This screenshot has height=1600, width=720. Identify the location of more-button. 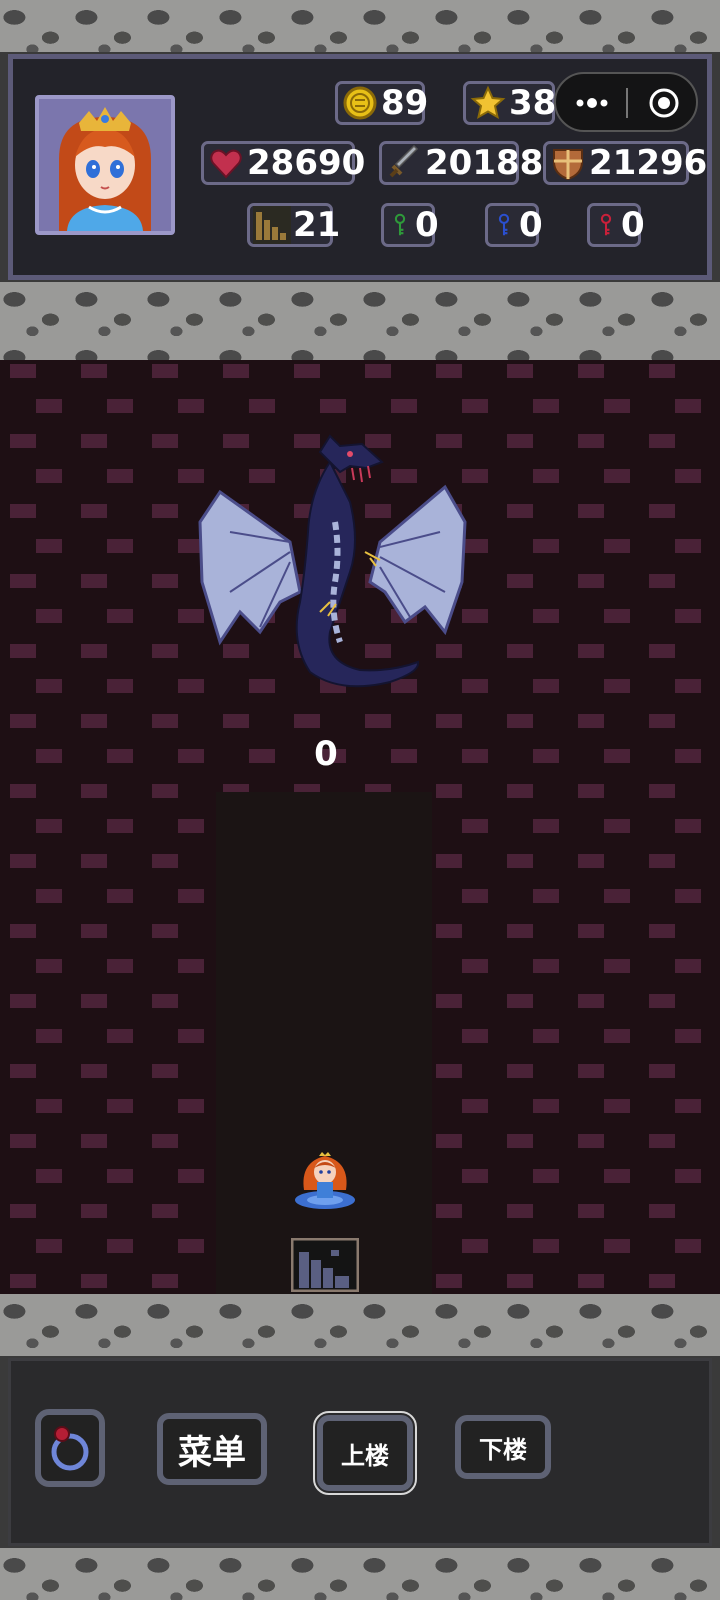
(592, 103).